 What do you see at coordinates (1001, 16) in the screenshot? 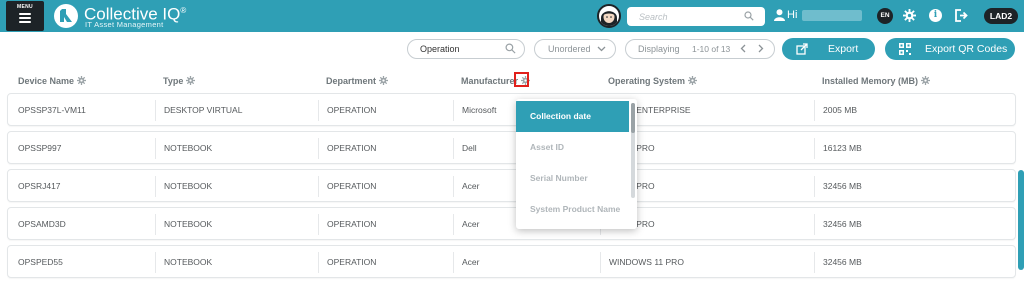
I see `tenant-badge: LAD2` at bounding box center [1001, 16].